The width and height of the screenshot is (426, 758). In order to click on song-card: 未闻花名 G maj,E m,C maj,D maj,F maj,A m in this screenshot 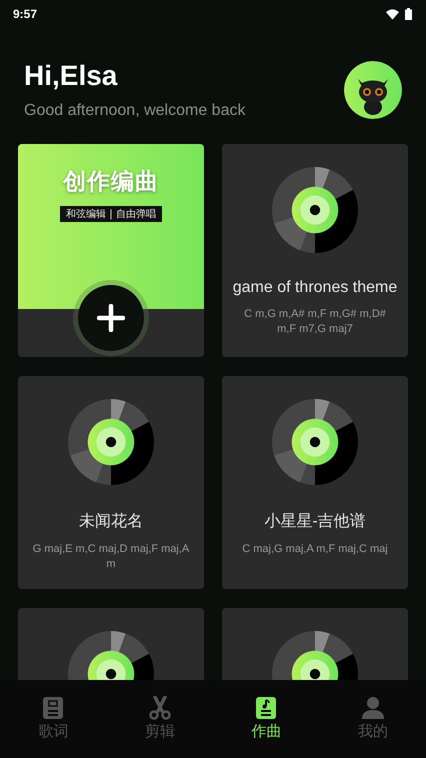, I will do `click(111, 482)`.